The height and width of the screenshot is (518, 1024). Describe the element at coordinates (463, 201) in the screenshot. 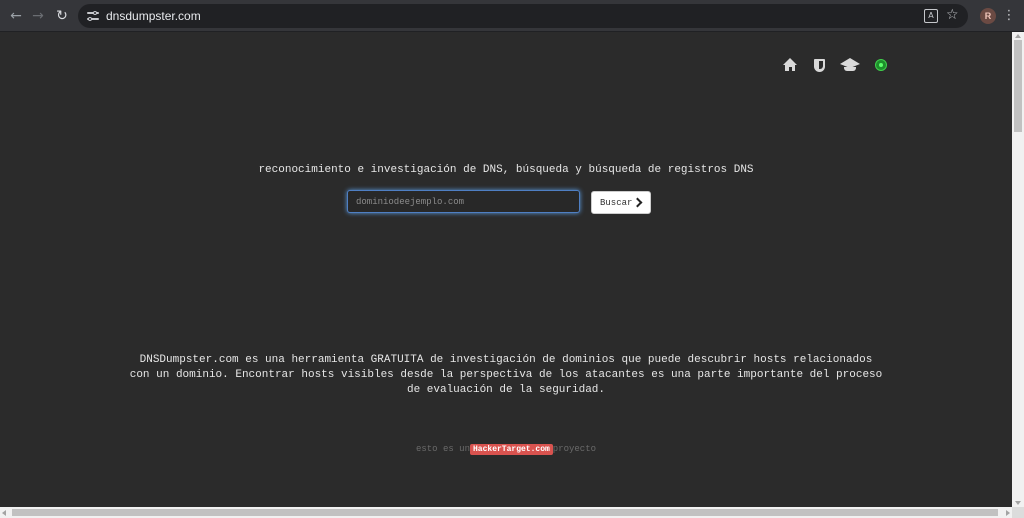

I see `domain-search-input` at that location.